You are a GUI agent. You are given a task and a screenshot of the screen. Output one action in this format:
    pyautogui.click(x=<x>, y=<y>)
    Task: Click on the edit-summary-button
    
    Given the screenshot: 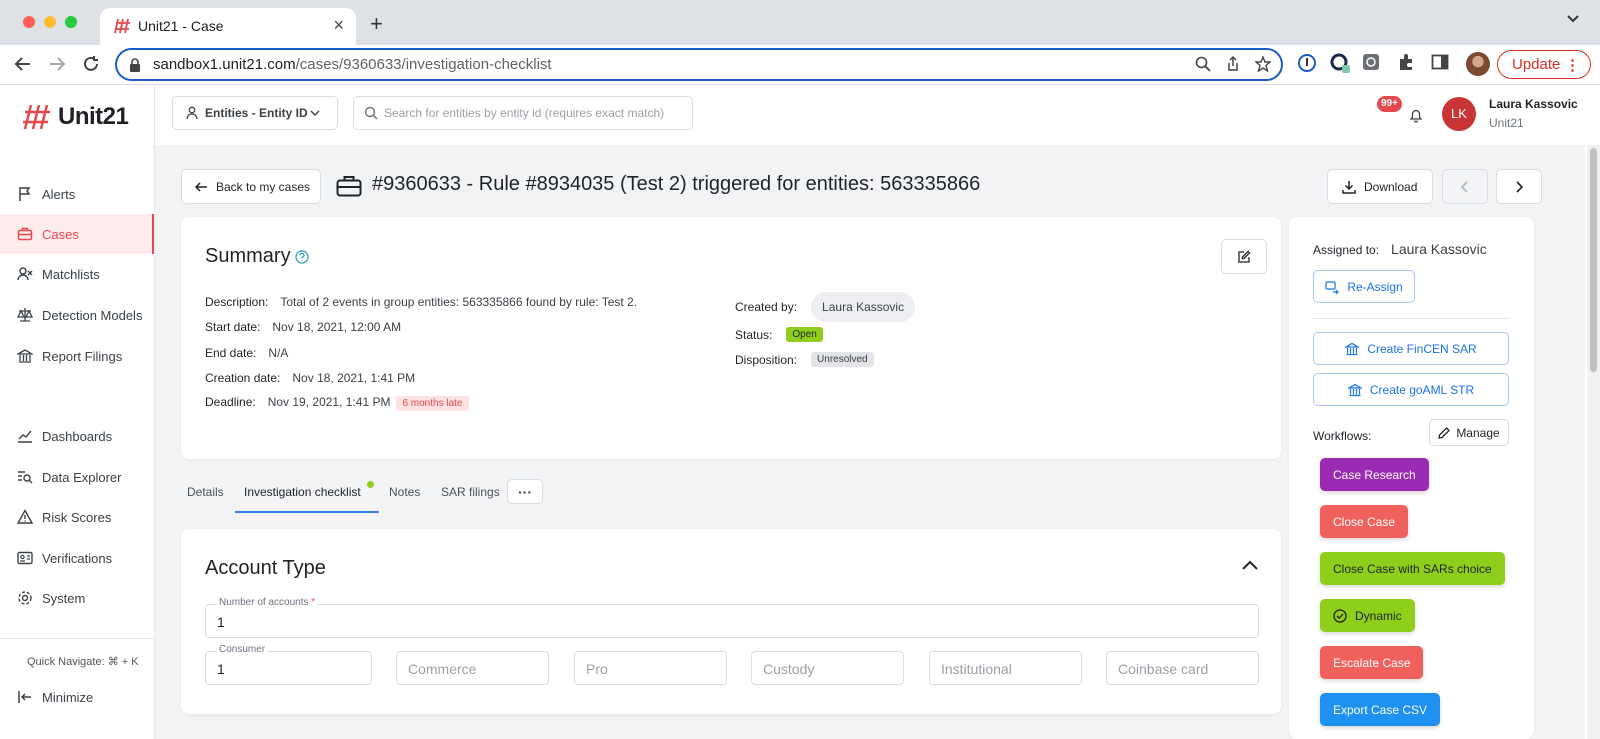 What is the action you would take?
    pyautogui.click(x=1244, y=256)
    